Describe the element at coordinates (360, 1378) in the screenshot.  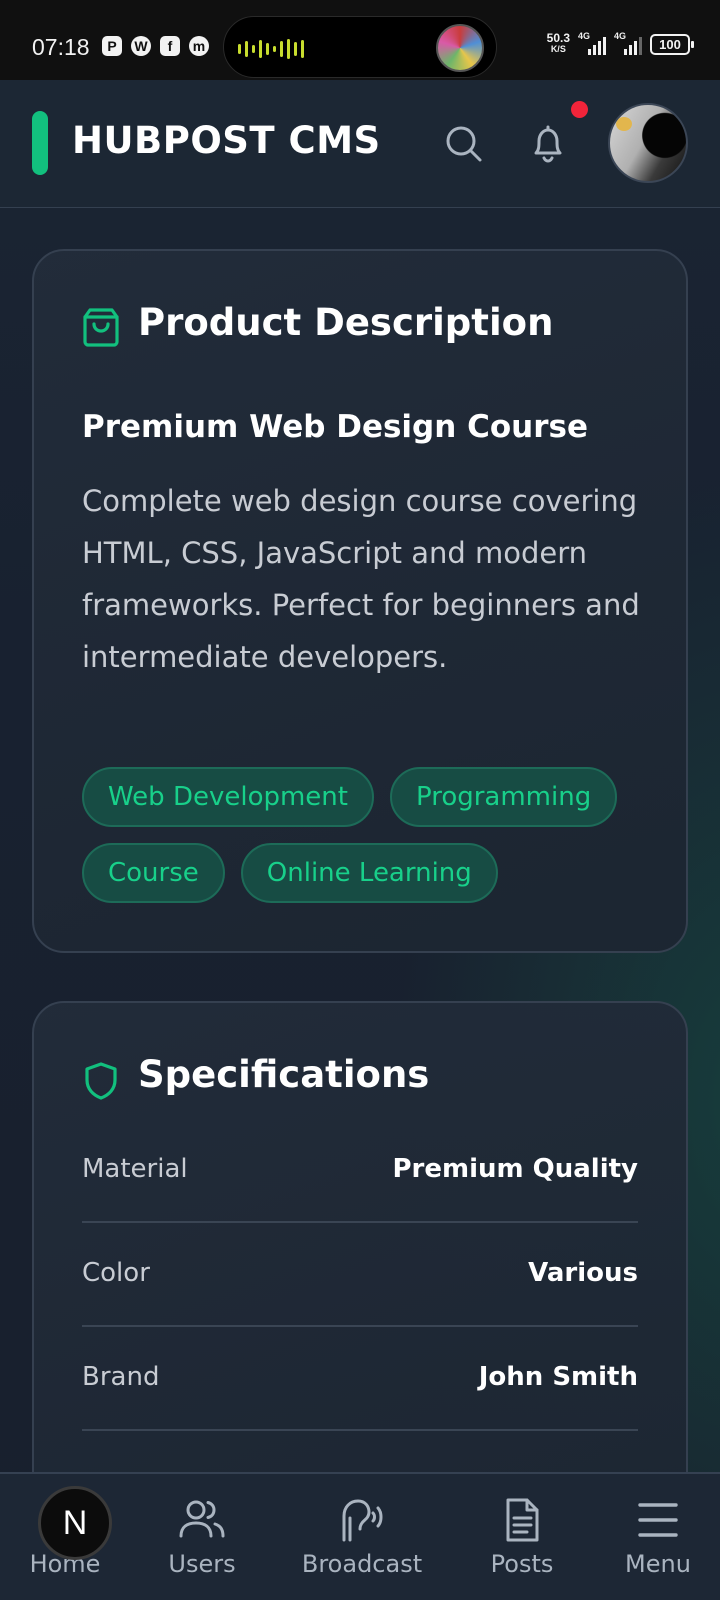
I see `spec-row-brand: Brand John Smith` at that location.